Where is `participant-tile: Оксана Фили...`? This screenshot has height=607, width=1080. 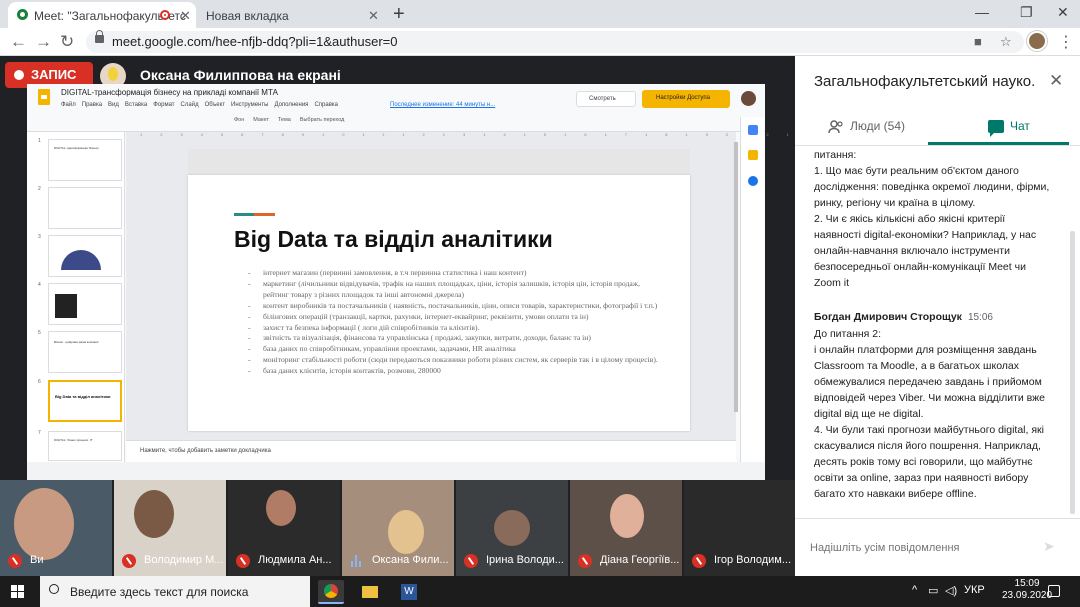
participant-tile: Оксана Фили... is located at coordinates (398, 528).